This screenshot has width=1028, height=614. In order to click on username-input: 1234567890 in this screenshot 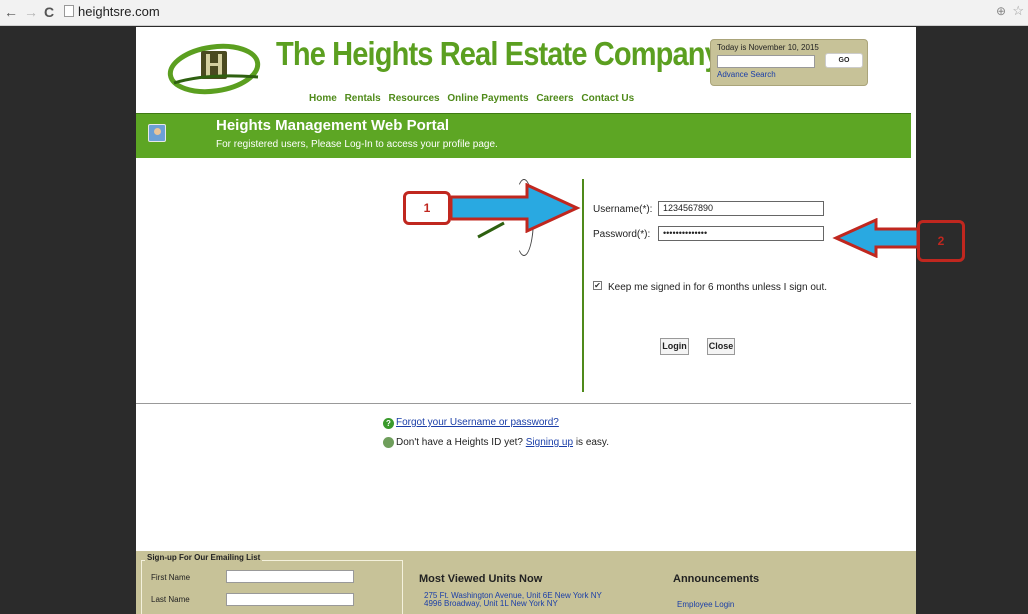, I will do `click(741, 208)`.